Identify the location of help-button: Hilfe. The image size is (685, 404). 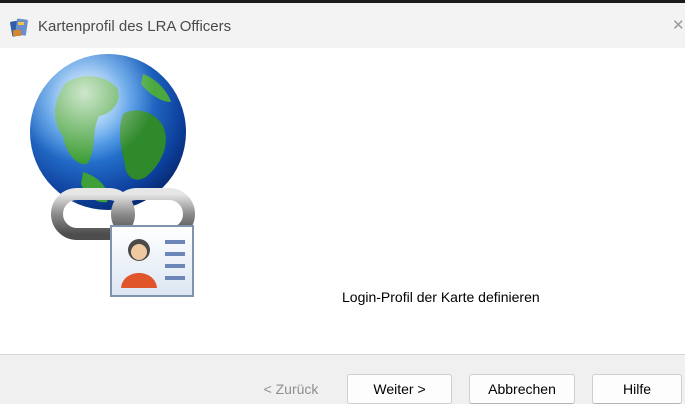
(637, 389).